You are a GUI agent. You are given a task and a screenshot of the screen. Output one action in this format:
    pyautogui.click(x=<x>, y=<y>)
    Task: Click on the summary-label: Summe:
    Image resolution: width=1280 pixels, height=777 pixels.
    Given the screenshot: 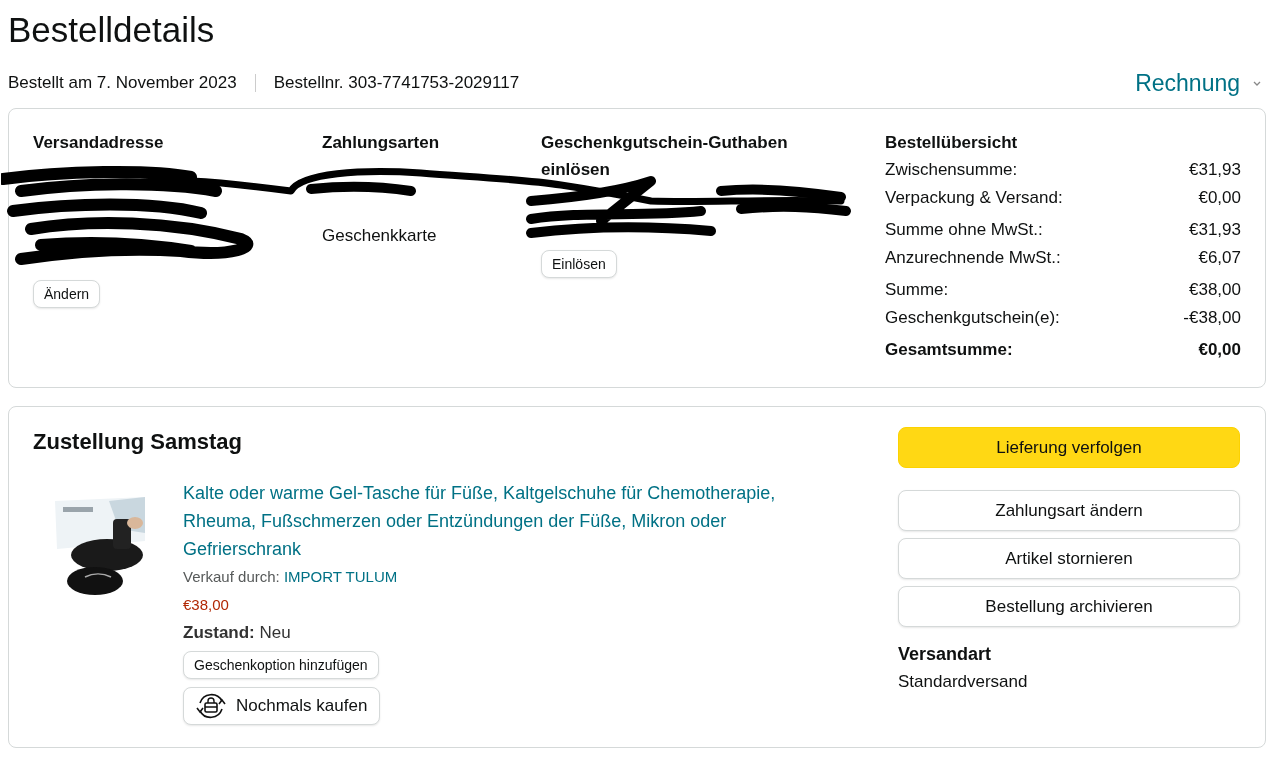 What is the action you would take?
    pyautogui.click(x=917, y=290)
    